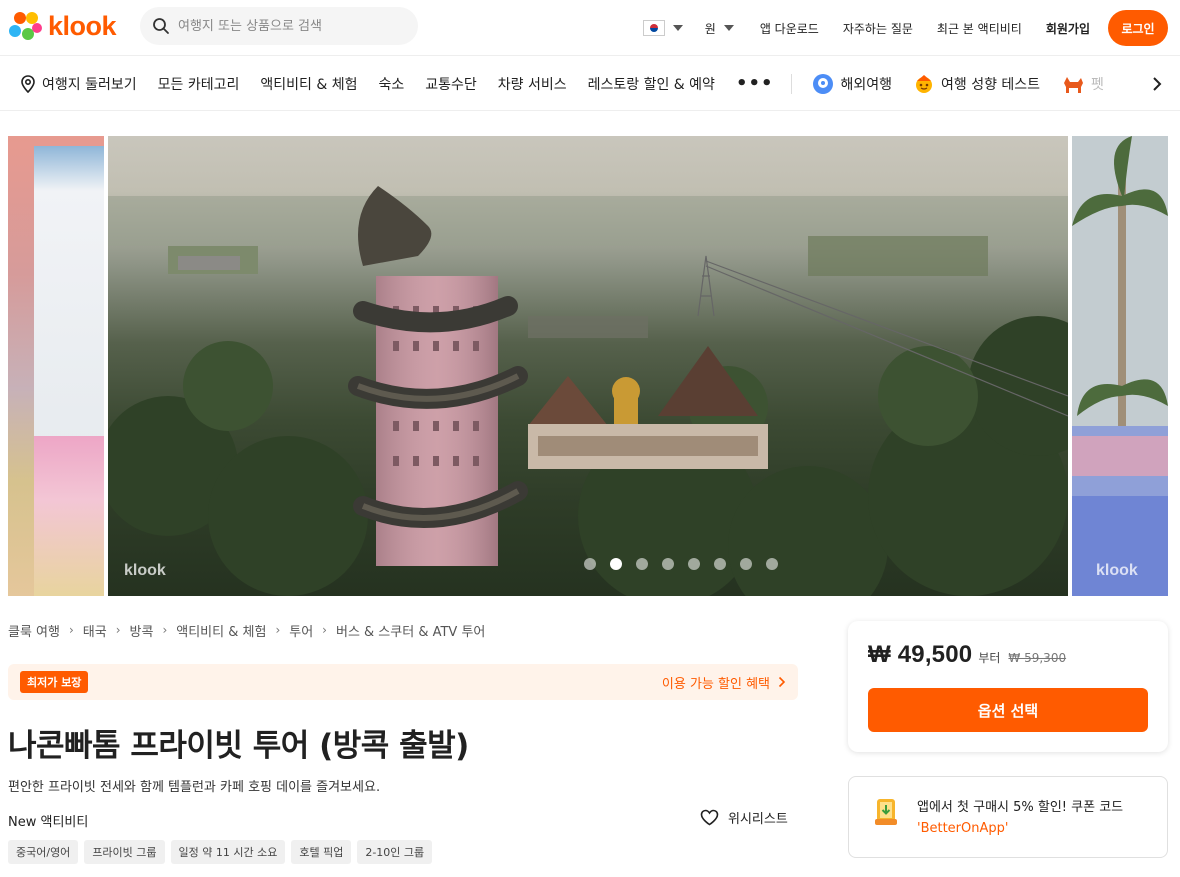 The width and height of the screenshot is (1180, 877). What do you see at coordinates (653, 28) in the screenshot?
I see `korea-flag-icon` at bounding box center [653, 28].